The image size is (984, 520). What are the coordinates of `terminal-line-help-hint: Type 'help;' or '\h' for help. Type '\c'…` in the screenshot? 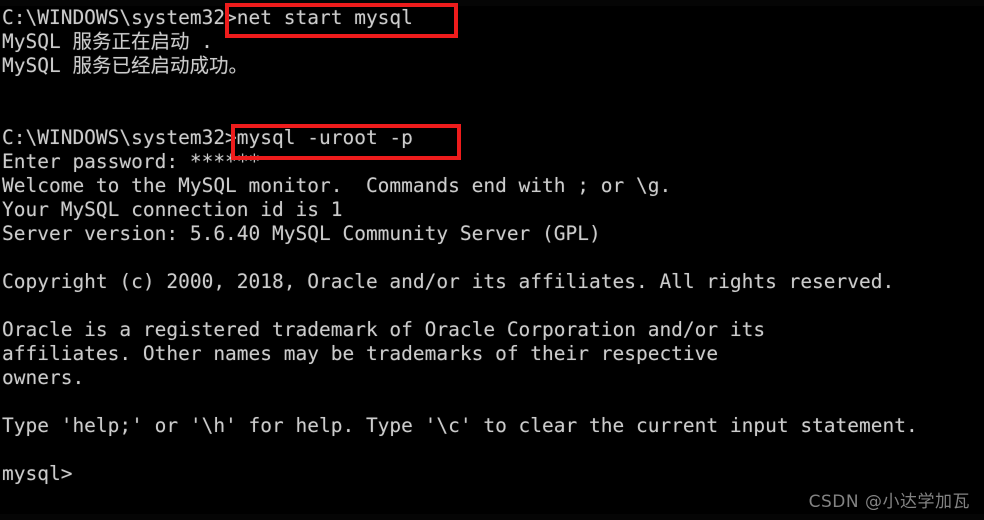 It's located at (460, 425).